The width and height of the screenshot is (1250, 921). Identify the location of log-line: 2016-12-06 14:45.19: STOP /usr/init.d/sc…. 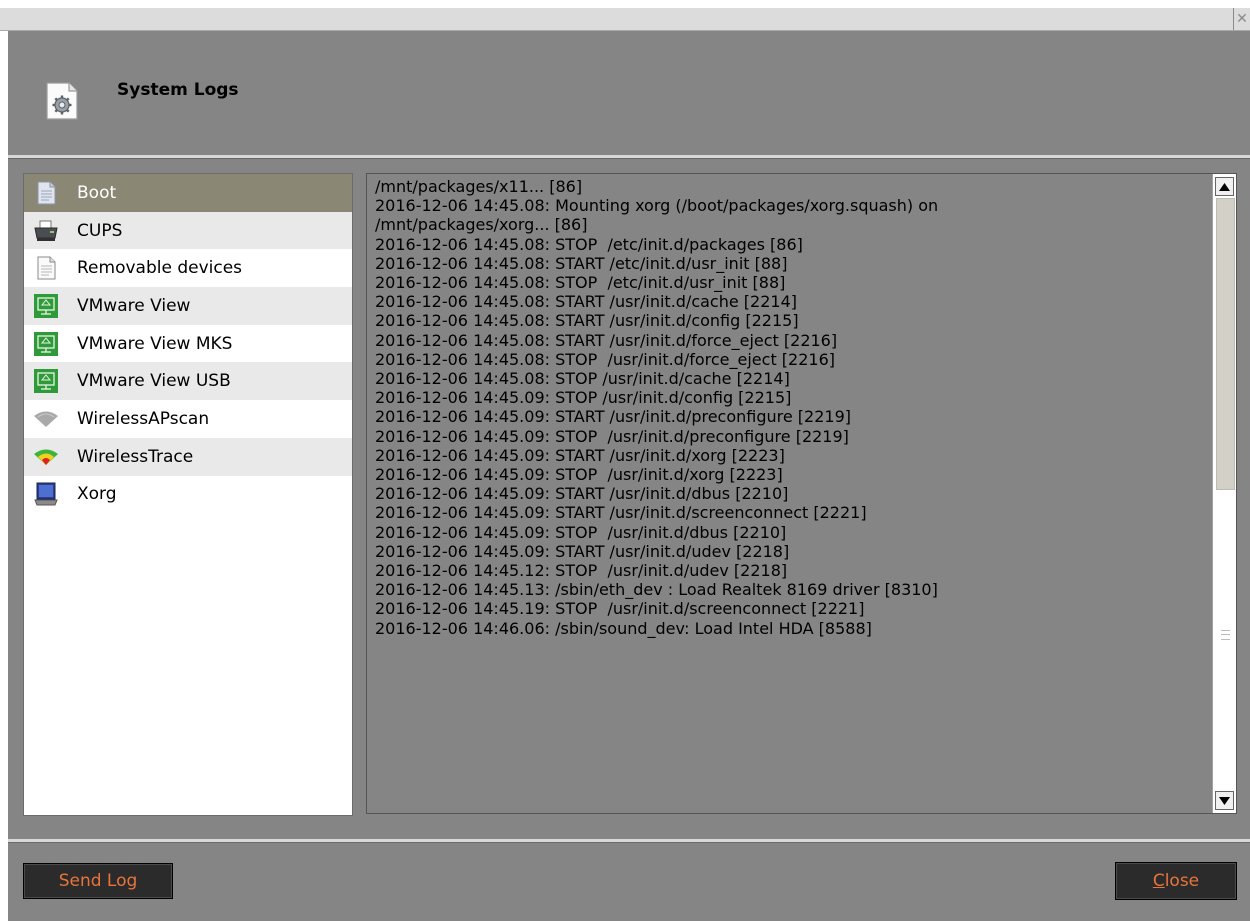
(620, 609).